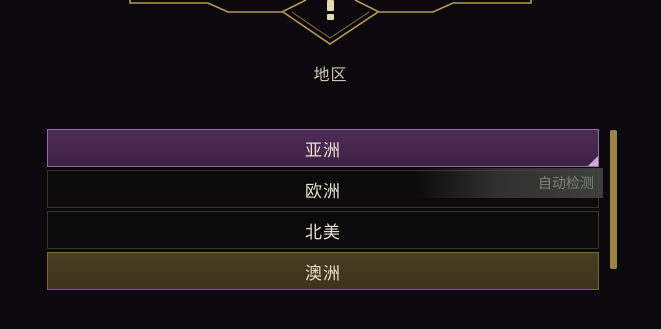 Image resolution: width=661 pixels, height=329 pixels. Describe the element at coordinates (330, 22) in the screenshot. I see `header-ornament` at that location.